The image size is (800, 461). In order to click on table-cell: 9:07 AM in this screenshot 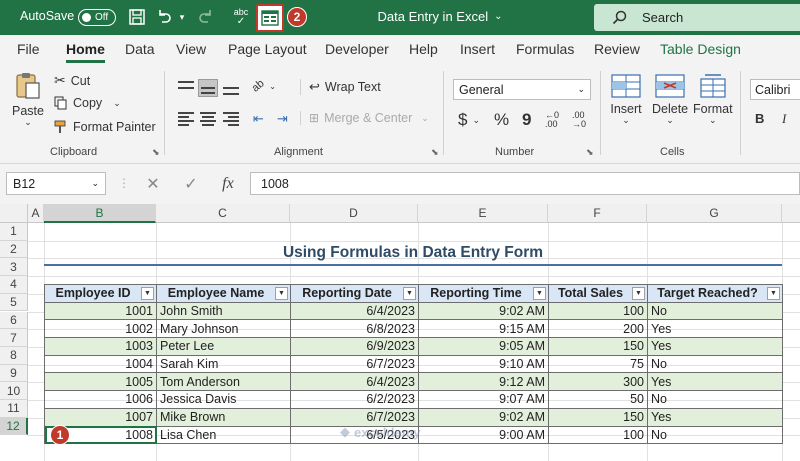, I will do `click(483, 399)`.